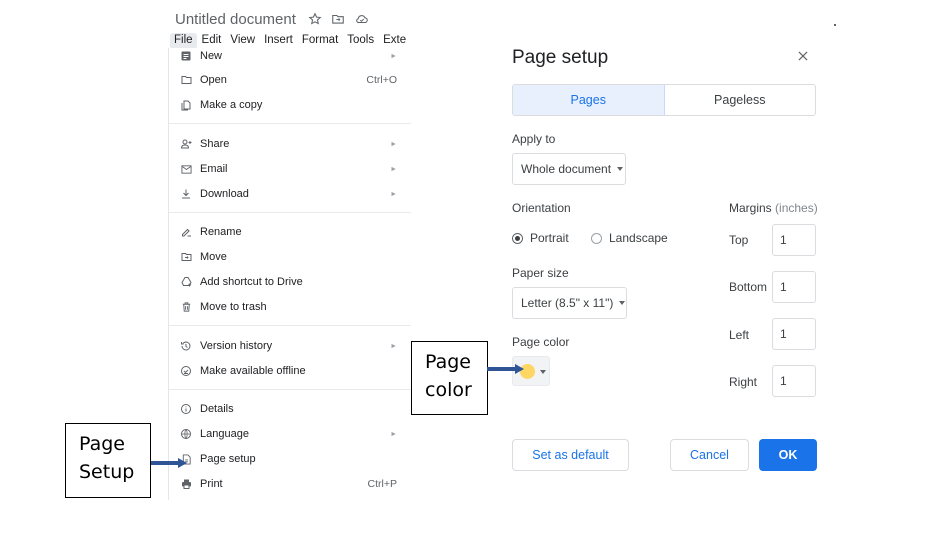  What do you see at coordinates (278, 41) in the screenshot?
I see `menu-insert: Insert` at bounding box center [278, 41].